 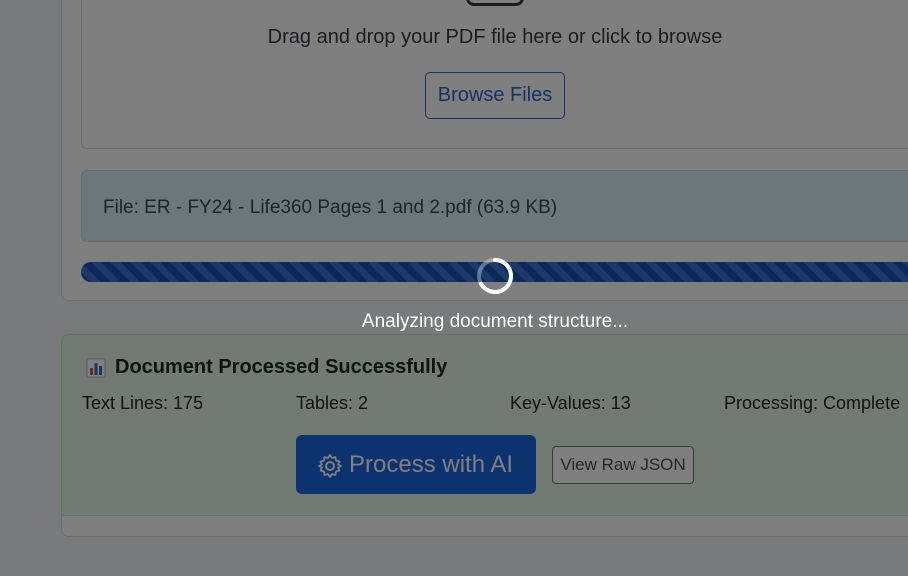 What do you see at coordinates (495, 276) in the screenshot?
I see `loading-spinner-icon` at bounding box center [495, 276].